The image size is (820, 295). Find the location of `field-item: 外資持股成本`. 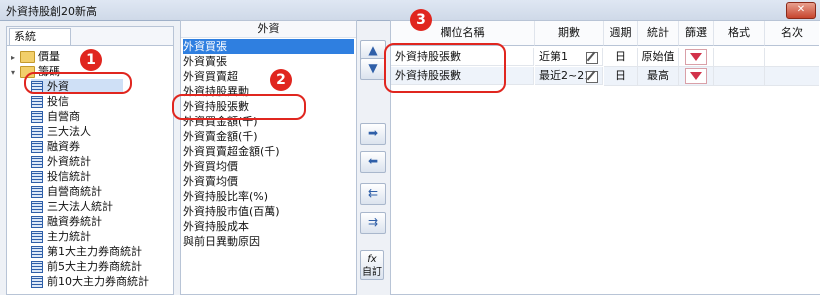

field-item: 外資持股成本 is located at coordinates (268, 226).